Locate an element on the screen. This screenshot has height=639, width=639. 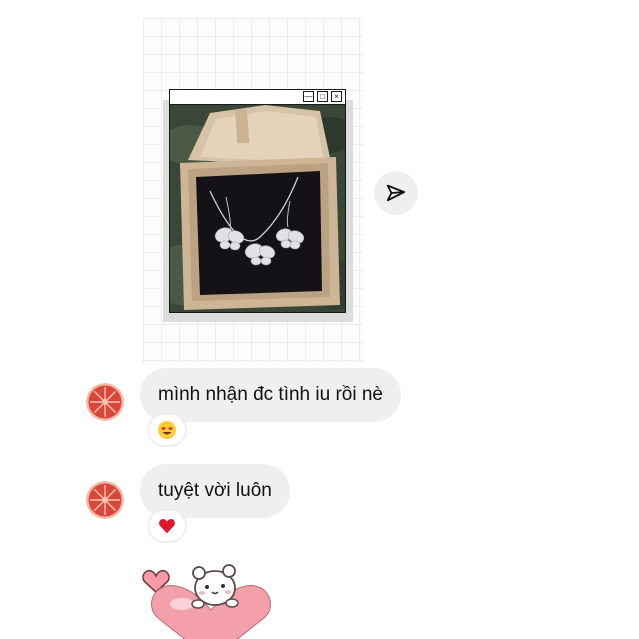
bear-heart-sticker is located at coordinates (211, 599).